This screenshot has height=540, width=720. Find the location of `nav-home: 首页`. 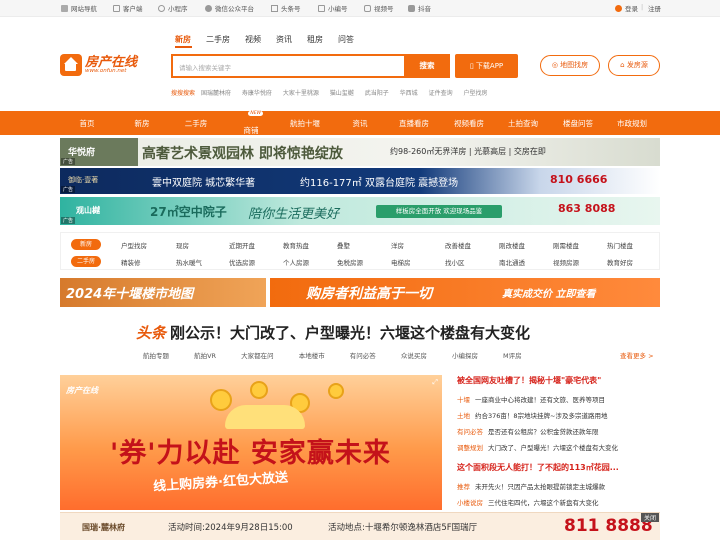

nav-home: 首页 is located at coordinates (87, 123).